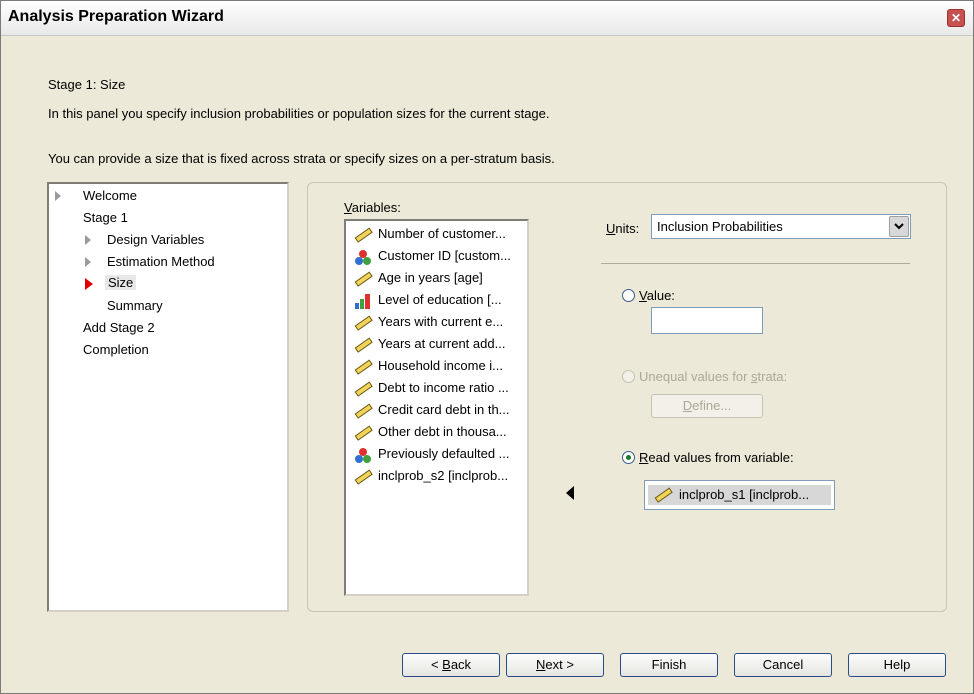 The height and width of the screenshot is (694, 974). Describe the element at coordinates (555, 665) in the screenshot. I see `next-button: Next >` at that location.